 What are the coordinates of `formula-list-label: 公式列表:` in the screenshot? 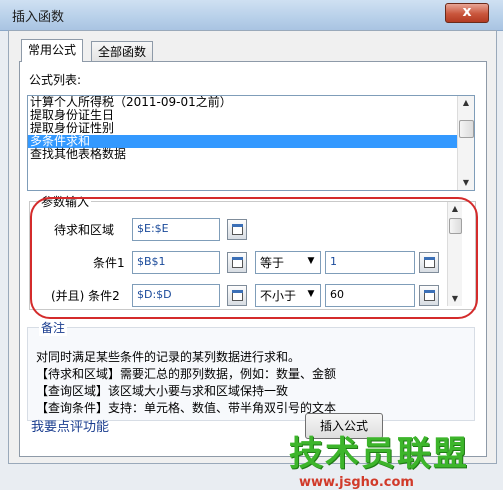 It's located at (55, 80).